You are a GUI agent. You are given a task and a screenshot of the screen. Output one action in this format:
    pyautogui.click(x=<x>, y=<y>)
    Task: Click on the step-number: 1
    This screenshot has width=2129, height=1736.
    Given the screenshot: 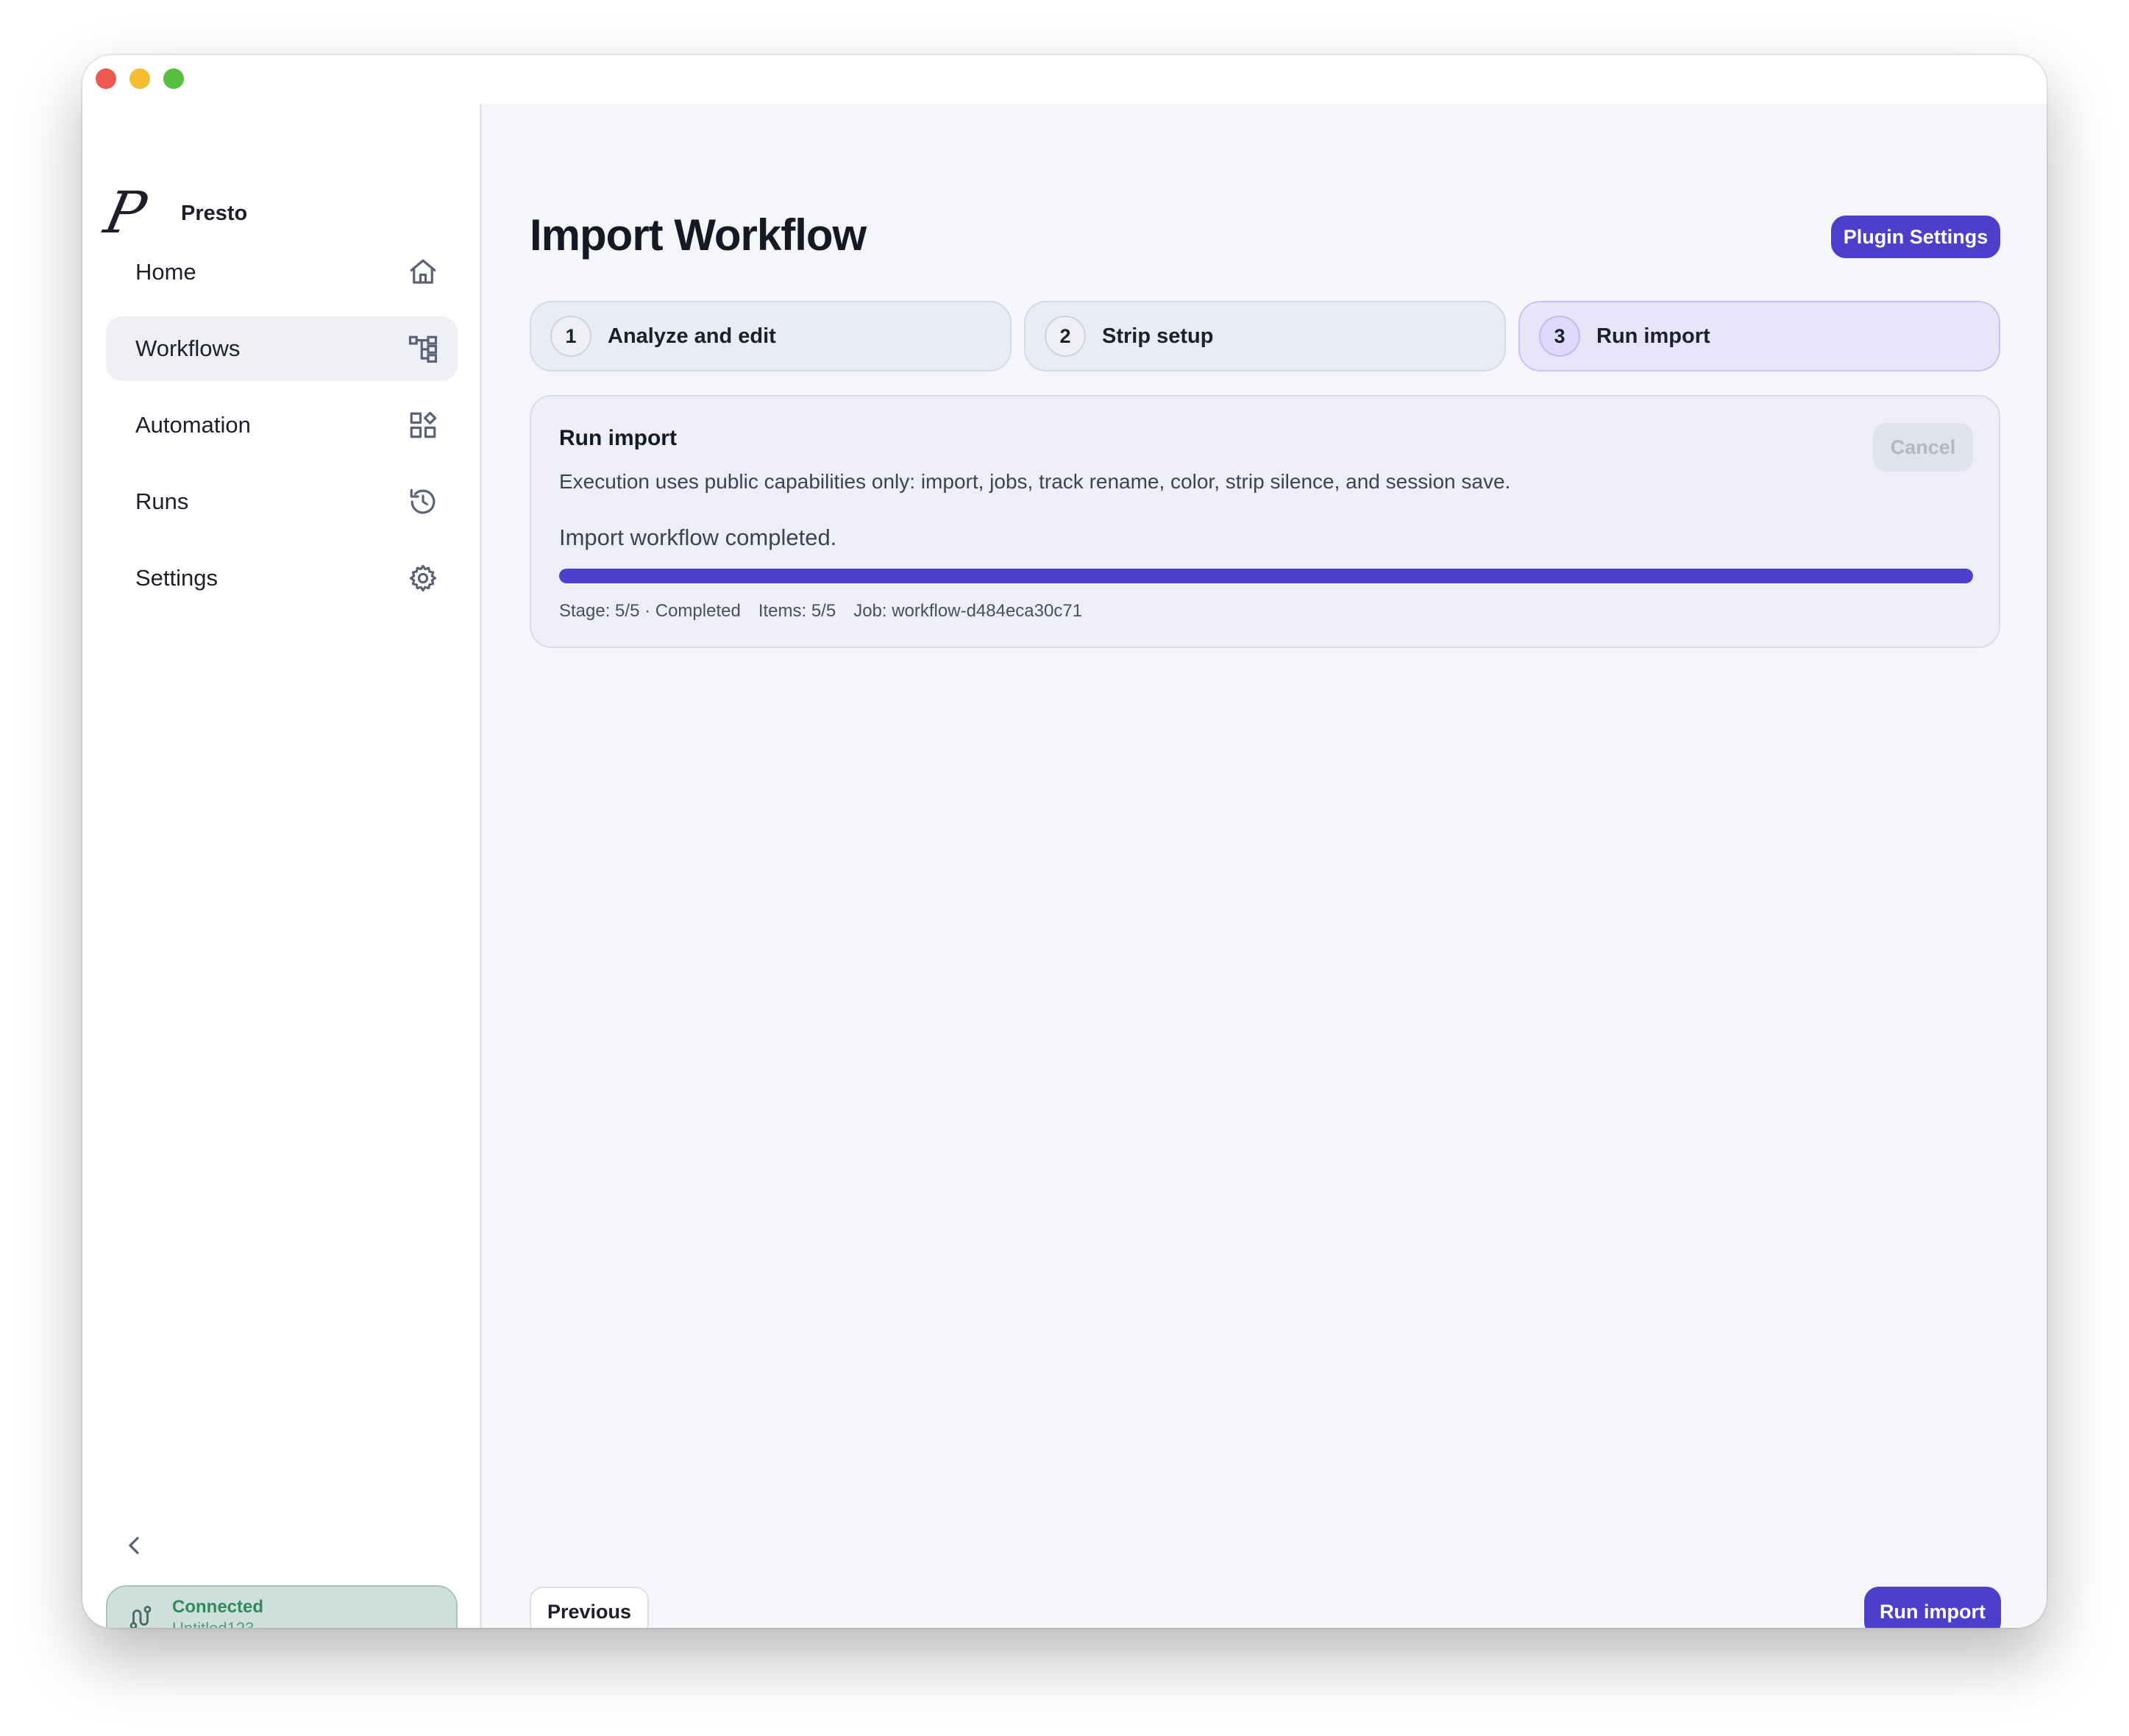 What is the action you would take?
    pyautogui.click(x=570, y=336)
    